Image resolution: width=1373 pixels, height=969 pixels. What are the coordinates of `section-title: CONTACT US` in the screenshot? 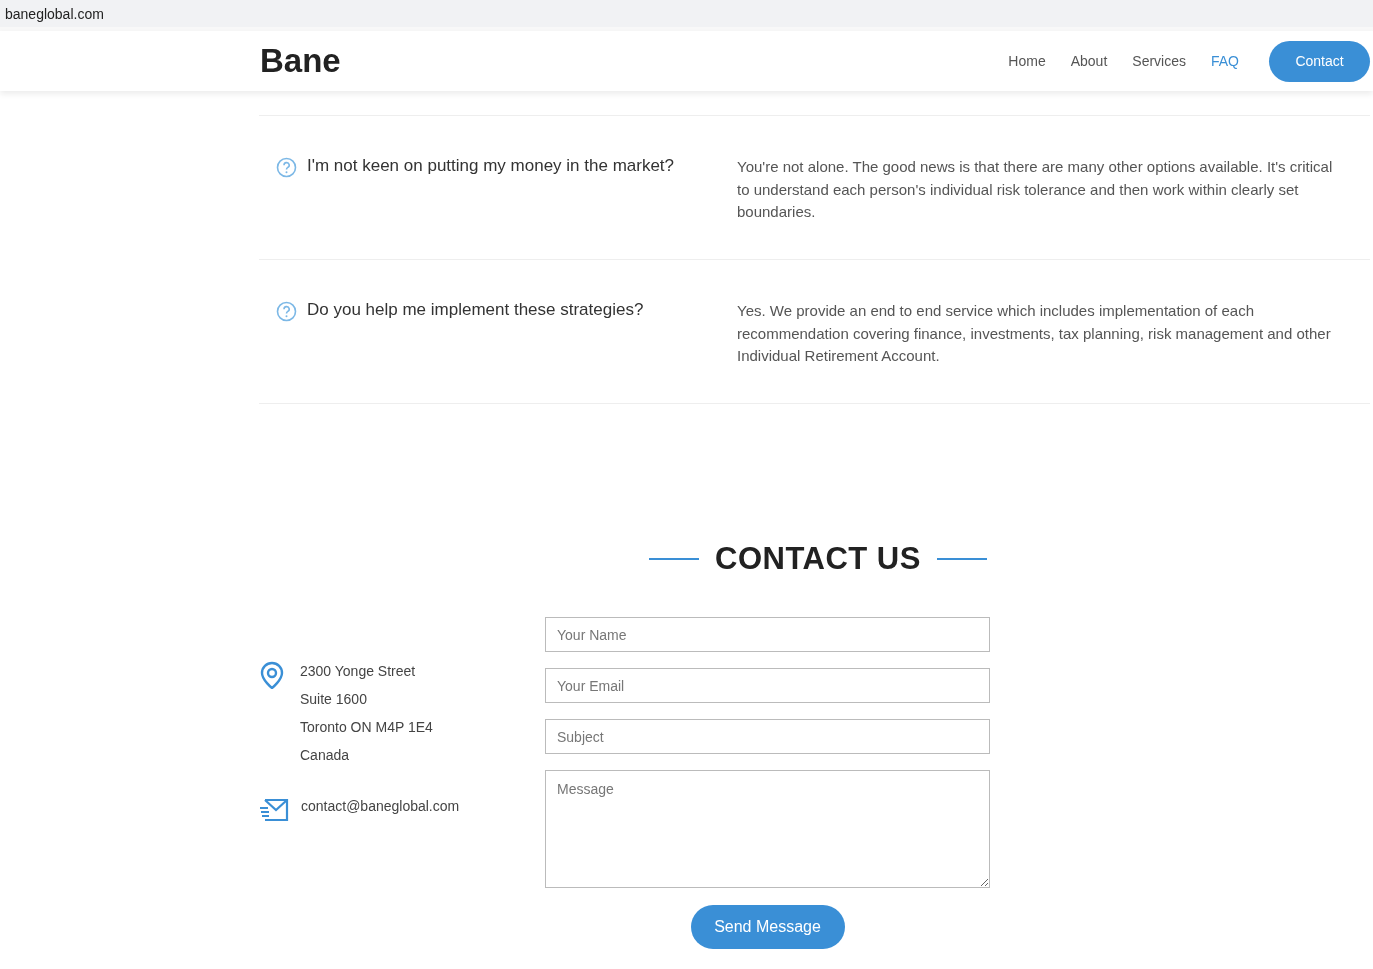 It's located at (818, 559).